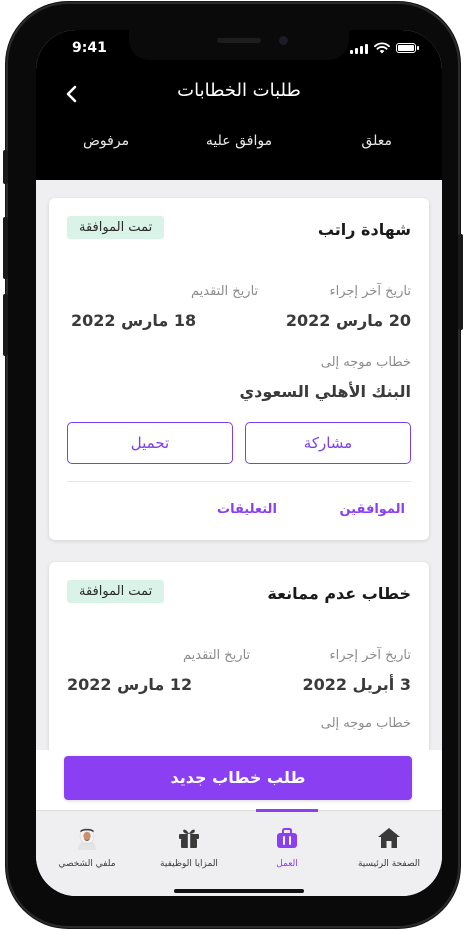 Image resolution: width=466 pixels, height=932 pixels. I want to click on mute-switch, so click(5, 167).